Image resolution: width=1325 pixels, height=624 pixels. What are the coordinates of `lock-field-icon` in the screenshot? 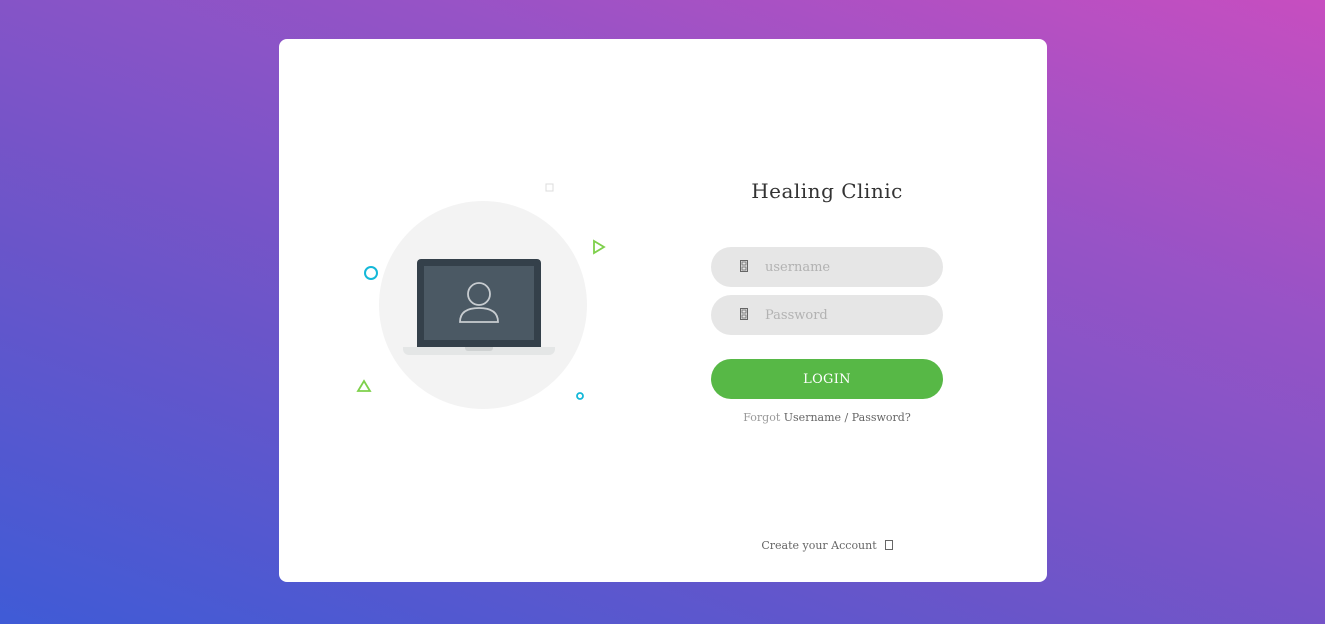 It's located at (744, 314).